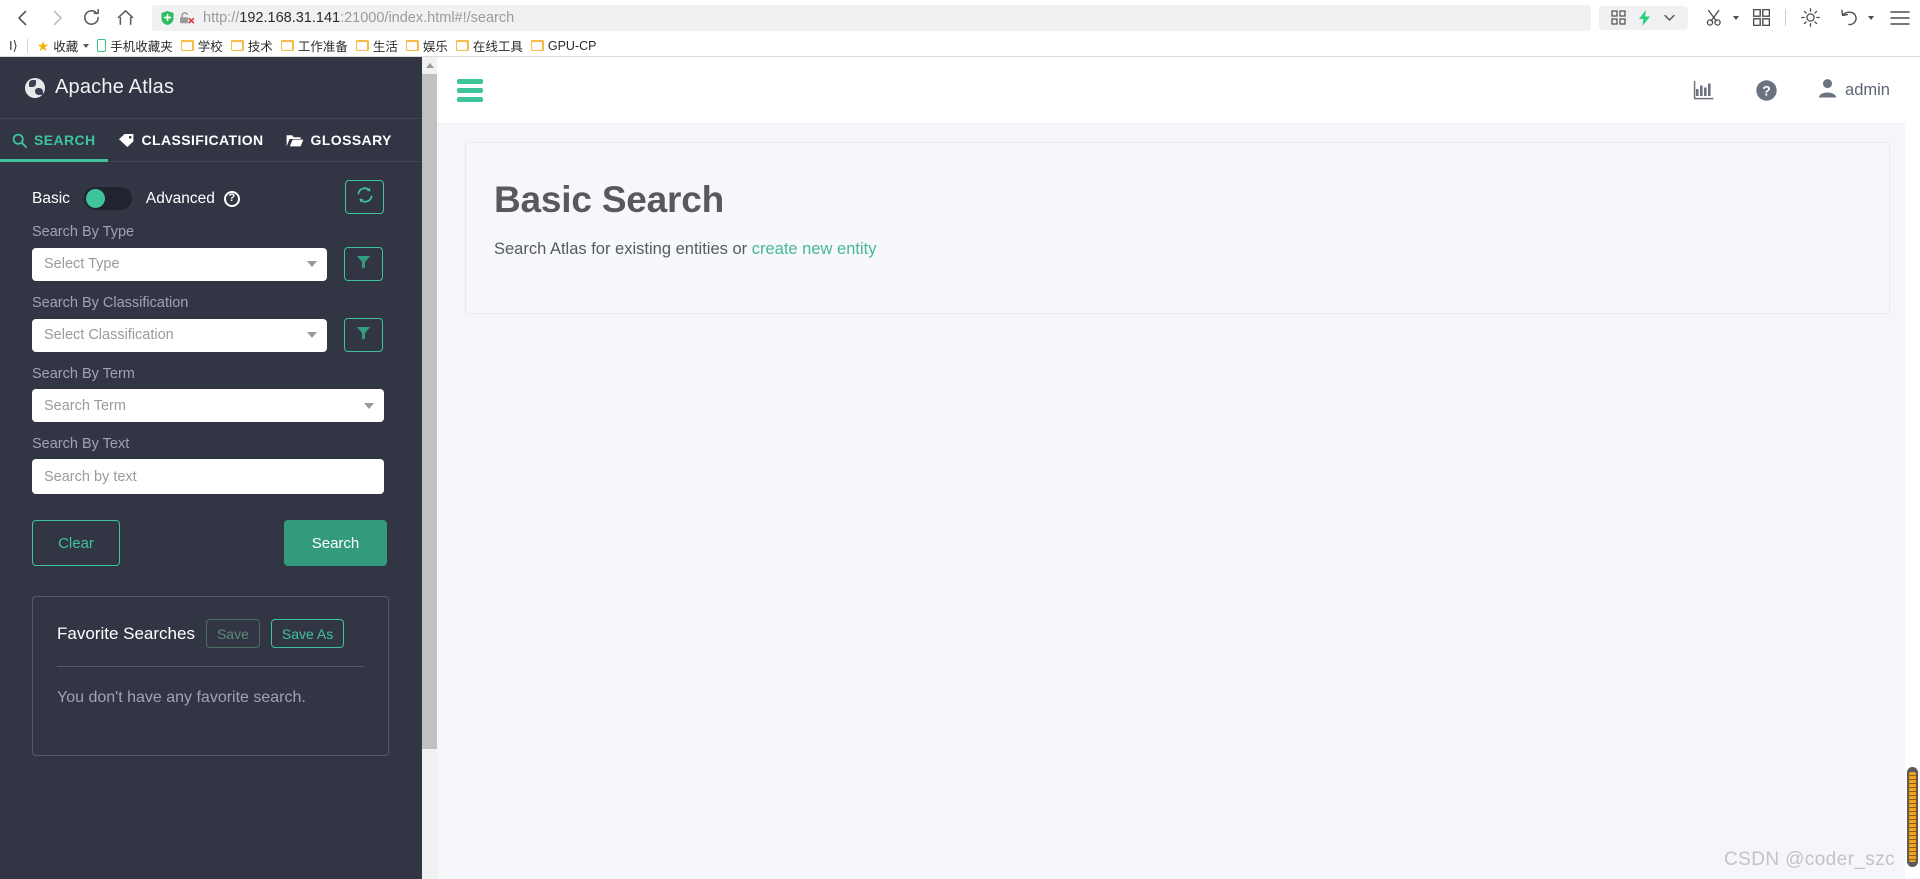 Image resolution: width=1920 pixels, height=879 pixels. I want to click on bookmark-label: 收藏, so click(66, 47).